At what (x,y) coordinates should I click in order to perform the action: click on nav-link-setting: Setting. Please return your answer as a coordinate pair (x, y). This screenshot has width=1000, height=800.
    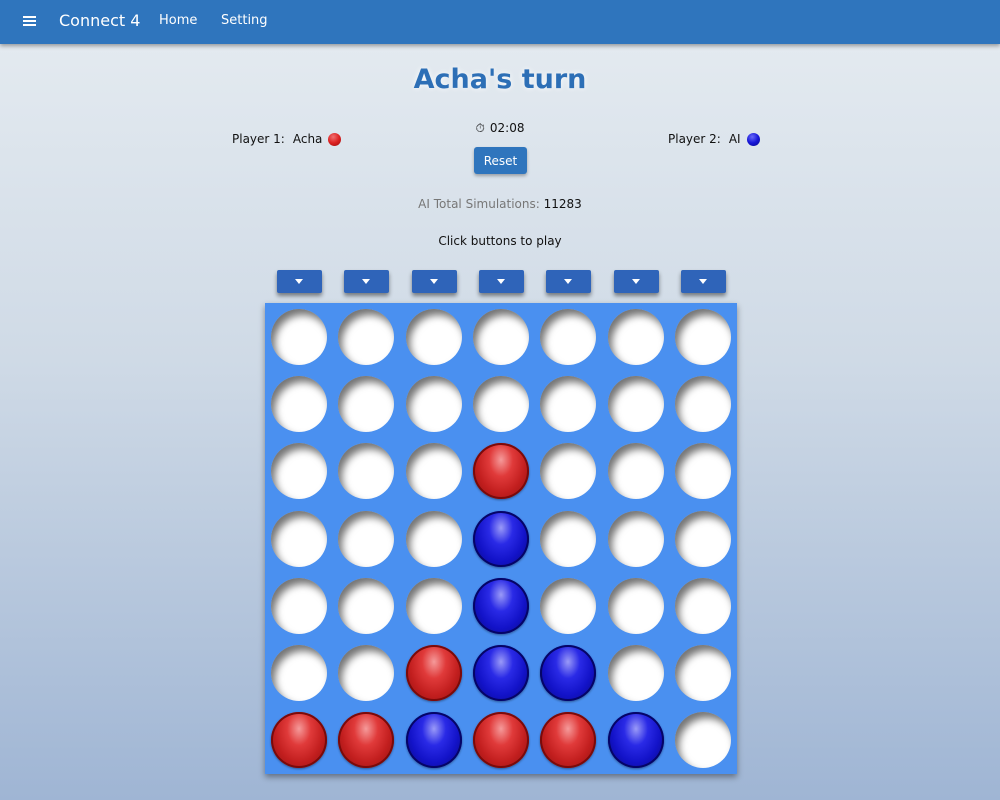
    Looking at the image, I should click on (244, 20).